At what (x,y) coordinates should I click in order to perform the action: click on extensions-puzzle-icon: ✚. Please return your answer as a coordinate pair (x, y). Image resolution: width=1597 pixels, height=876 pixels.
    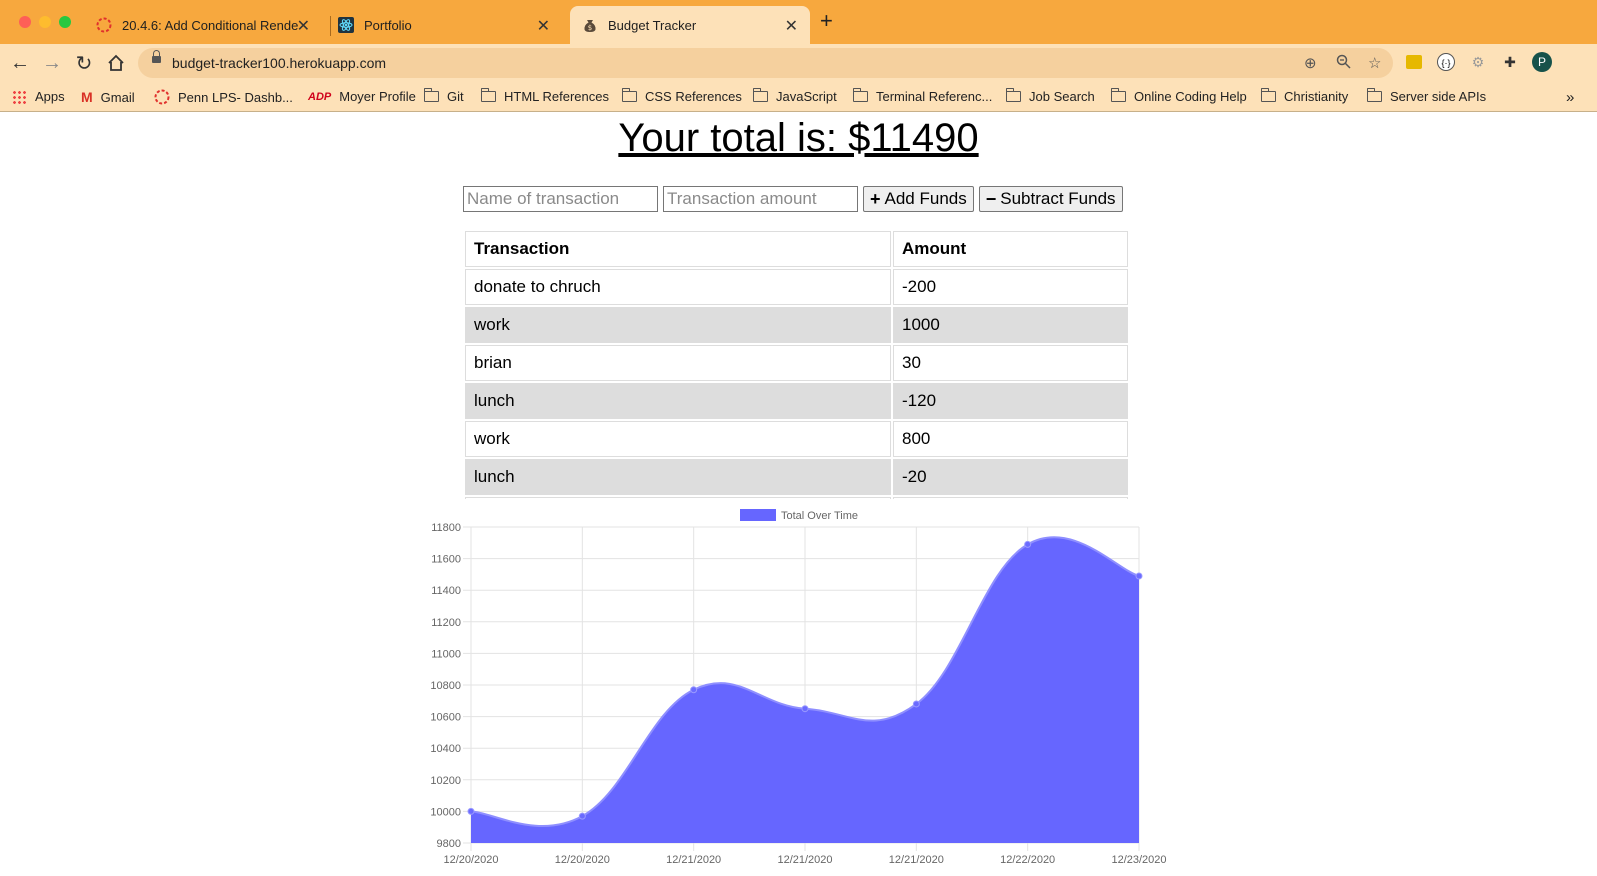
    Looking at the image, I should click on (1510, 62).